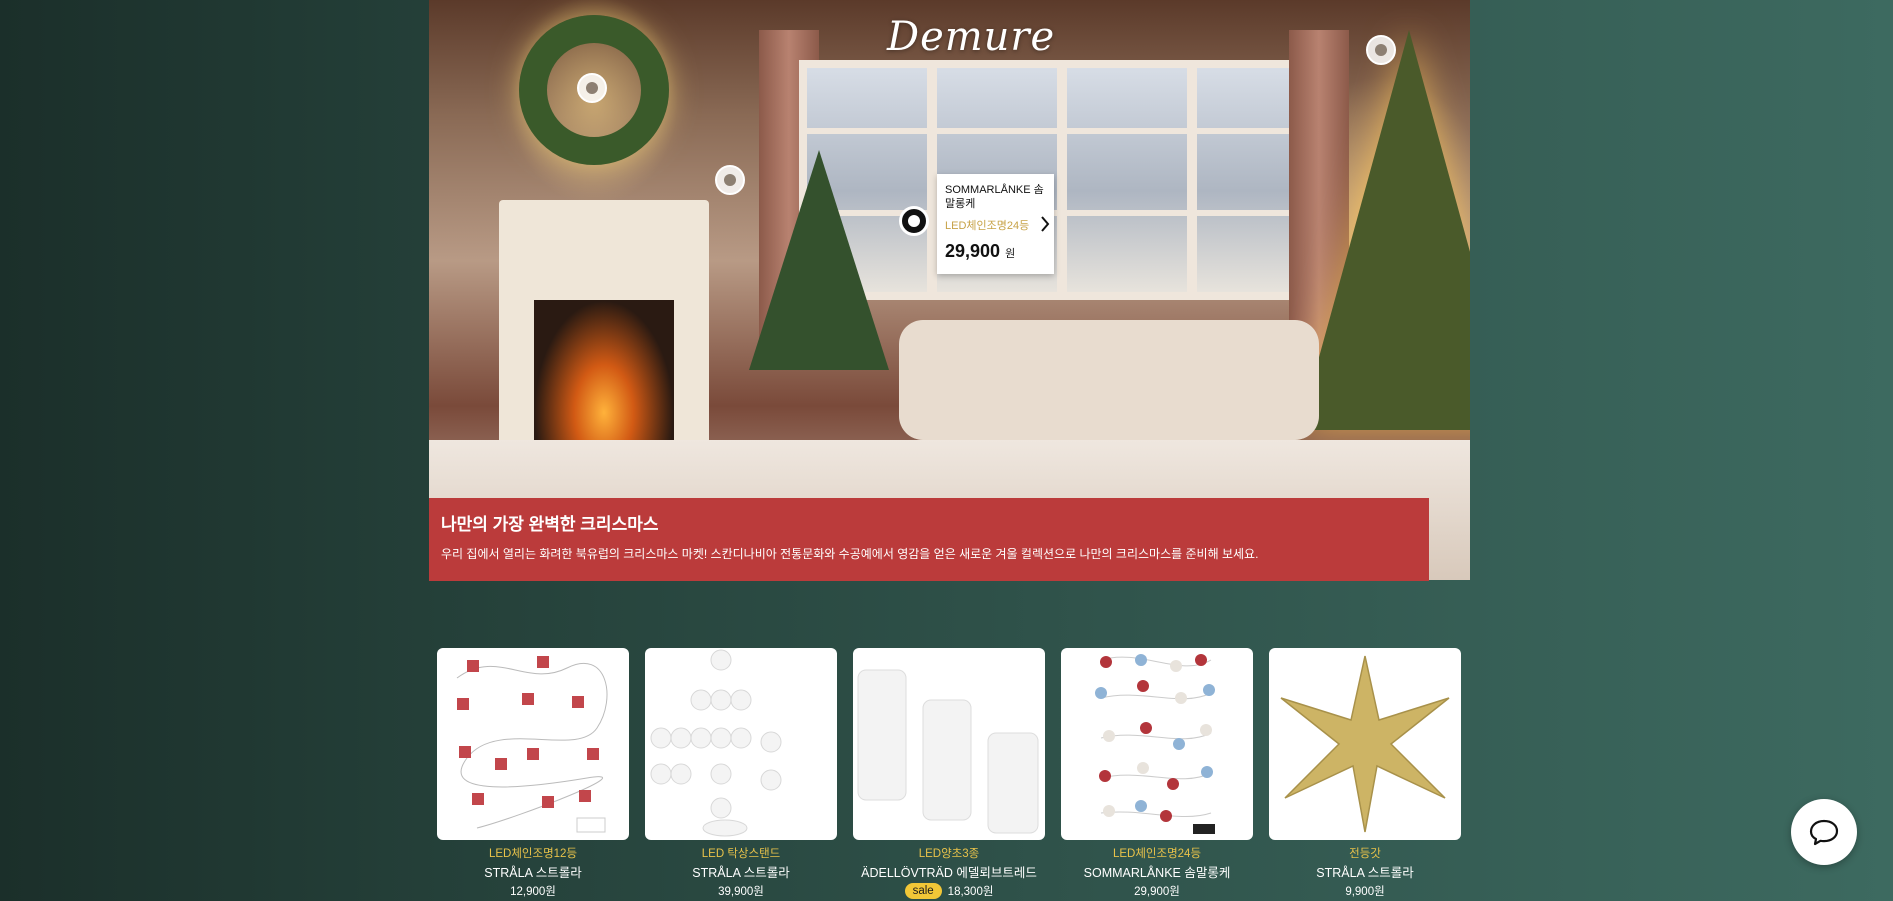  I want to click on product-image-table-lamp, so click(741, 744).